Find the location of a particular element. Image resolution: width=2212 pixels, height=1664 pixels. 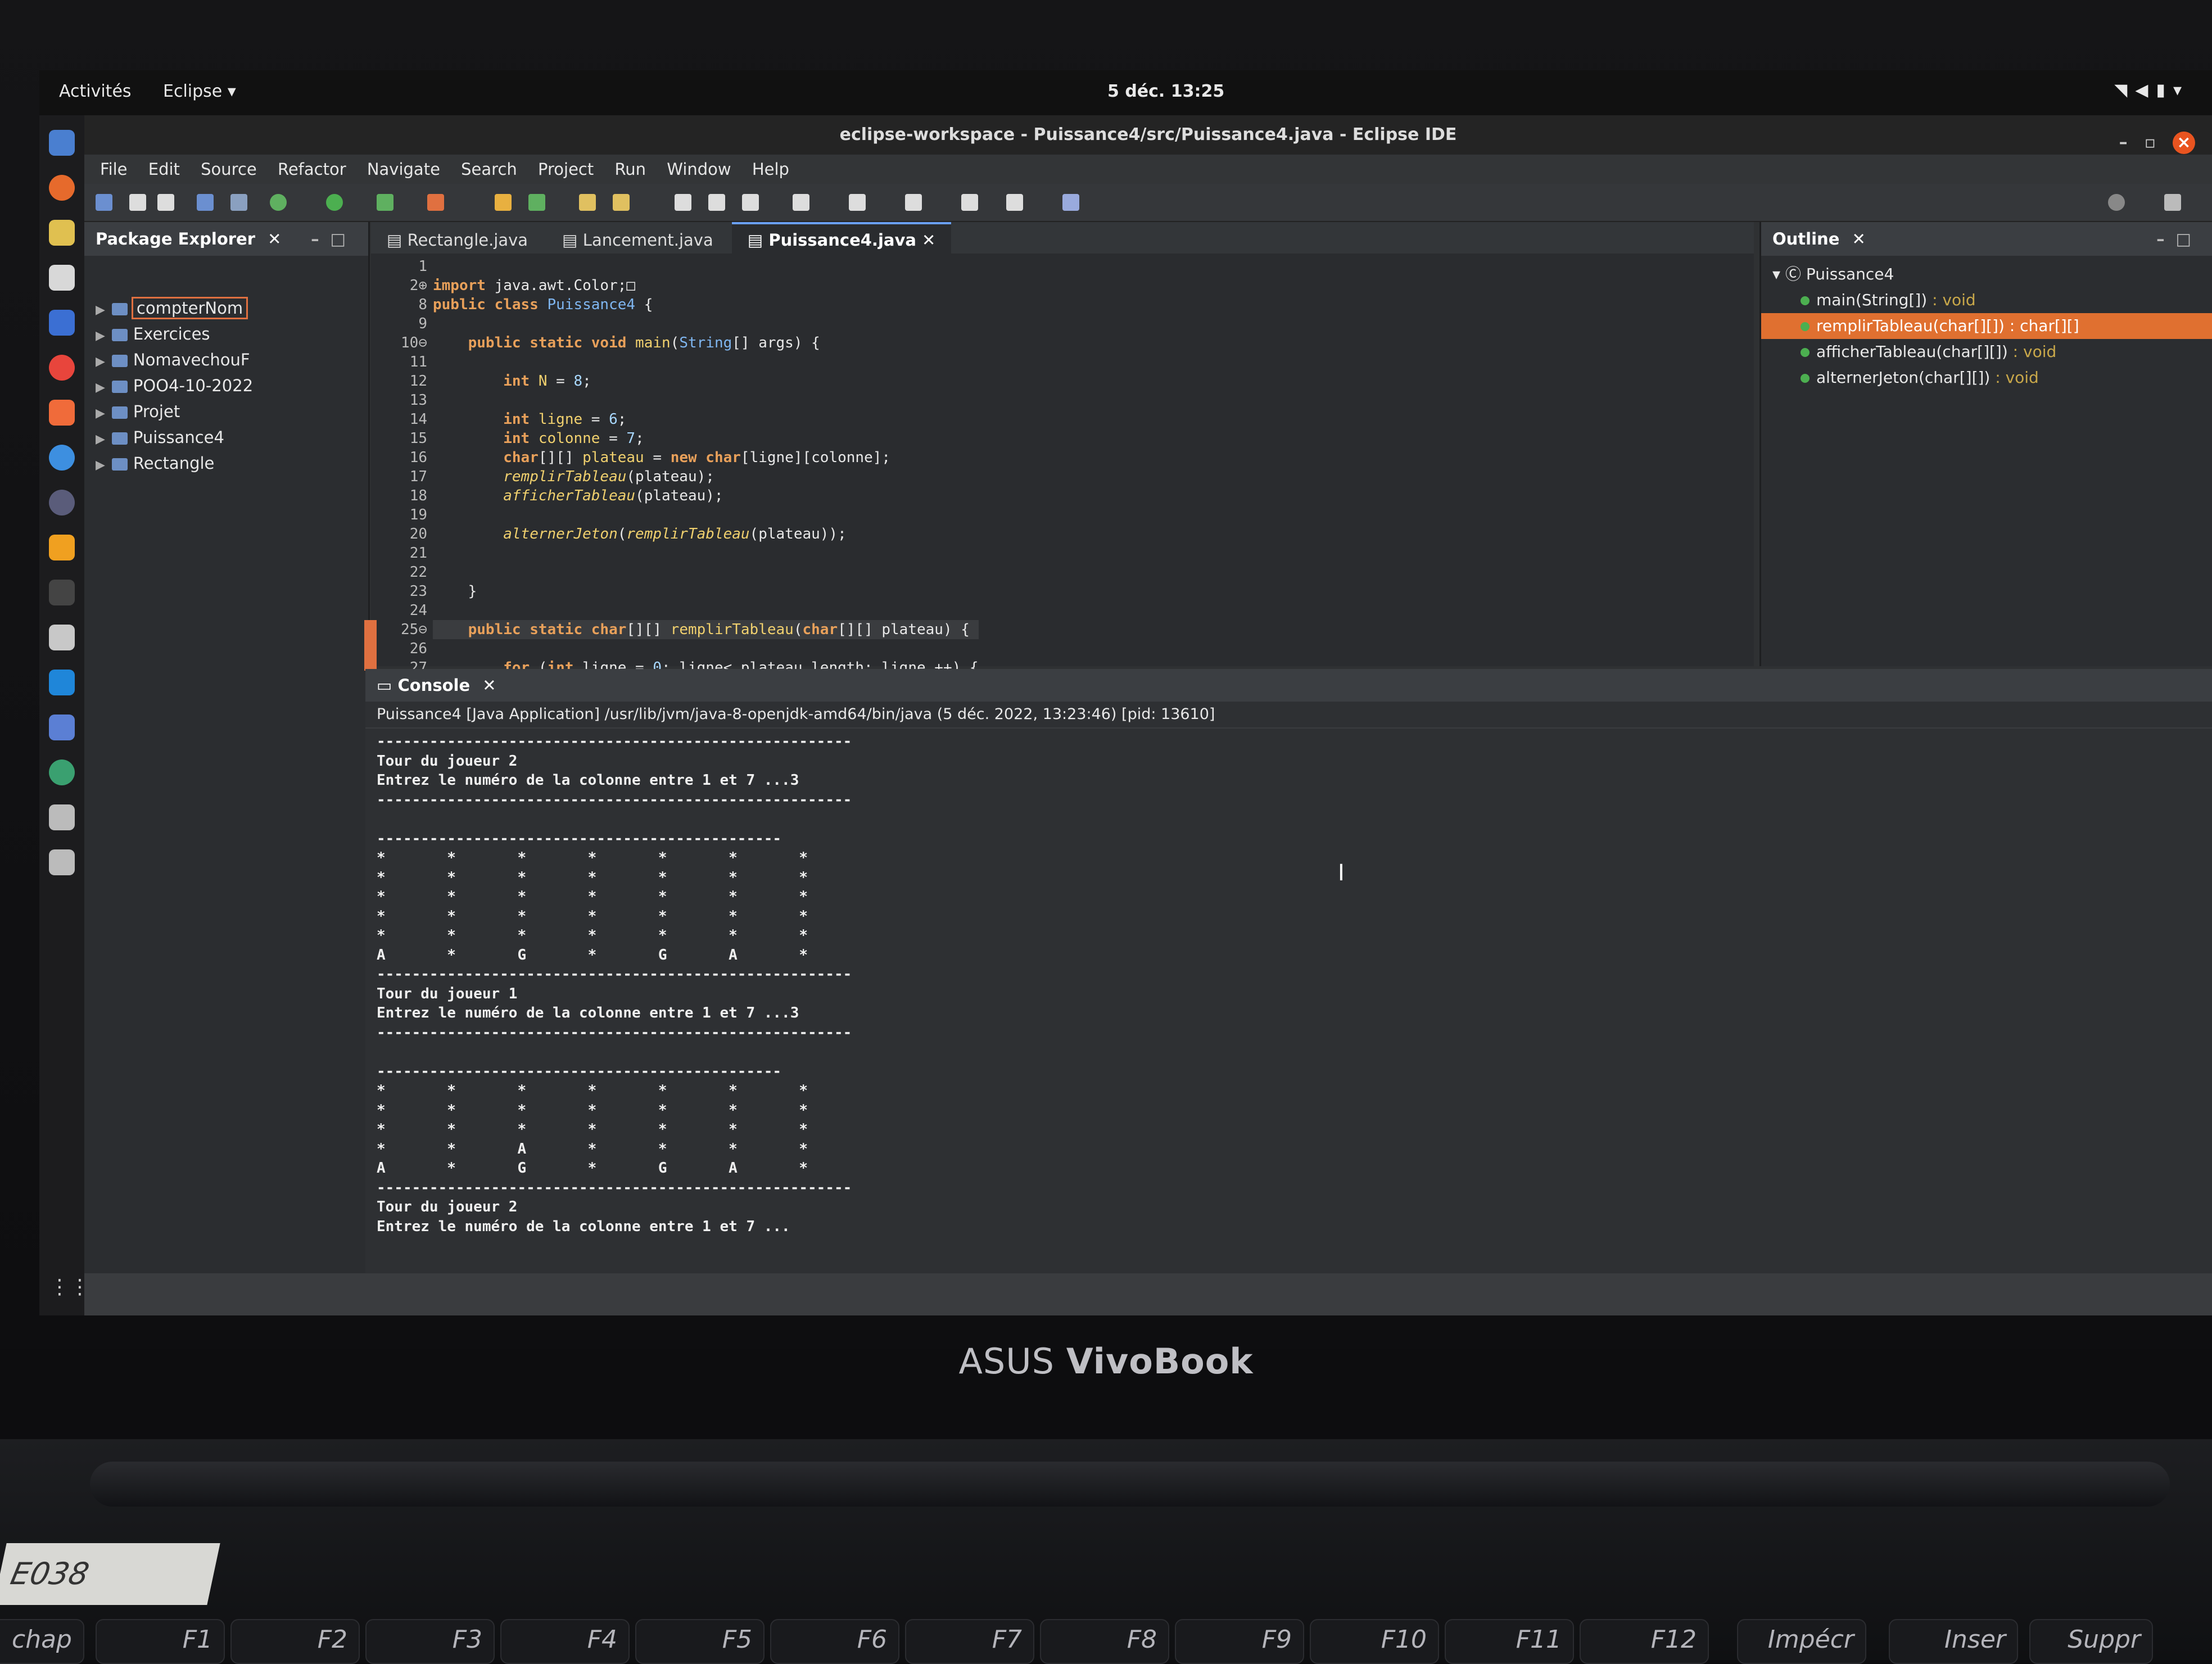

help-icon is located at coordinates (62, 458).